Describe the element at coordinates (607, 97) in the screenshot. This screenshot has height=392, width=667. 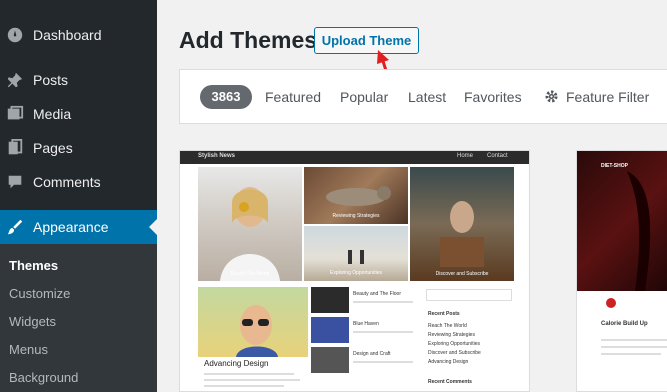
I see `feature-filter-button: Feature Filter` at that location.